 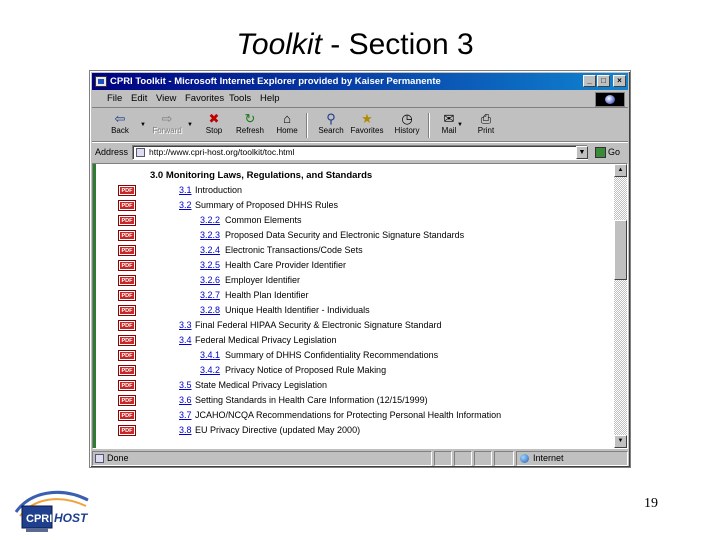 I want to click on toc-link: 3.2.7, so click(x=210, y=295).